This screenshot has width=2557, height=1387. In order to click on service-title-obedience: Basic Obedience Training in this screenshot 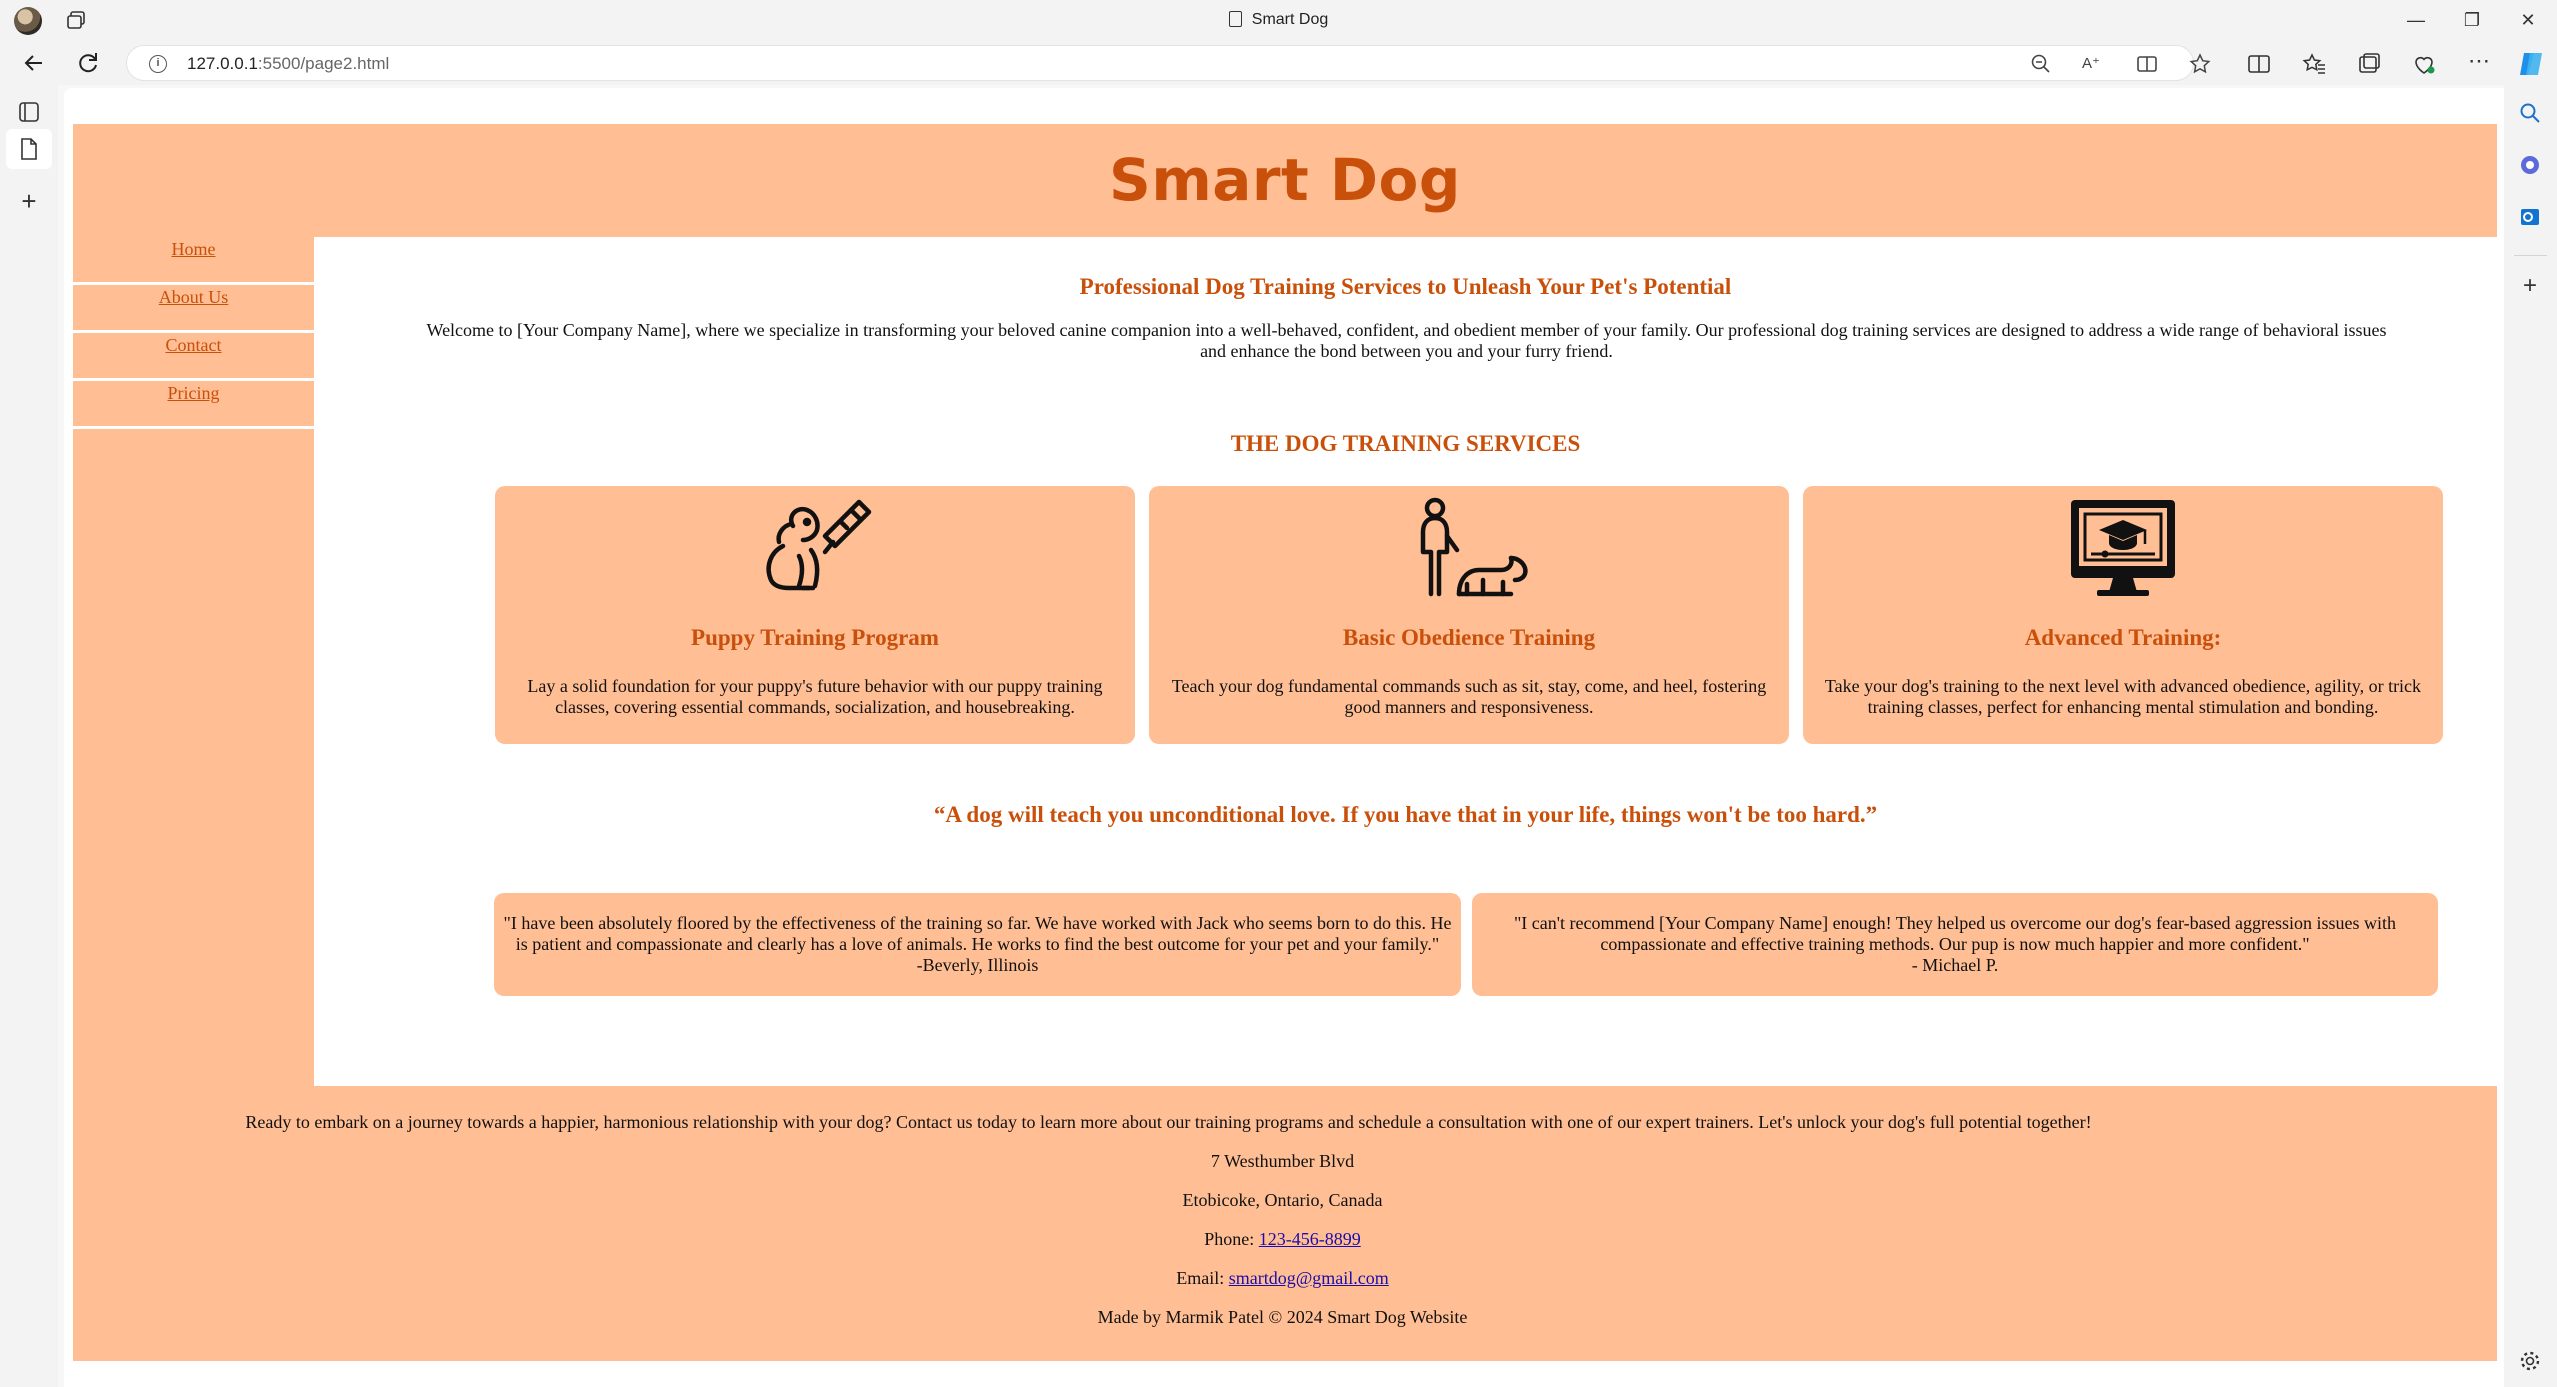, I will do `click(1469, 637)`.